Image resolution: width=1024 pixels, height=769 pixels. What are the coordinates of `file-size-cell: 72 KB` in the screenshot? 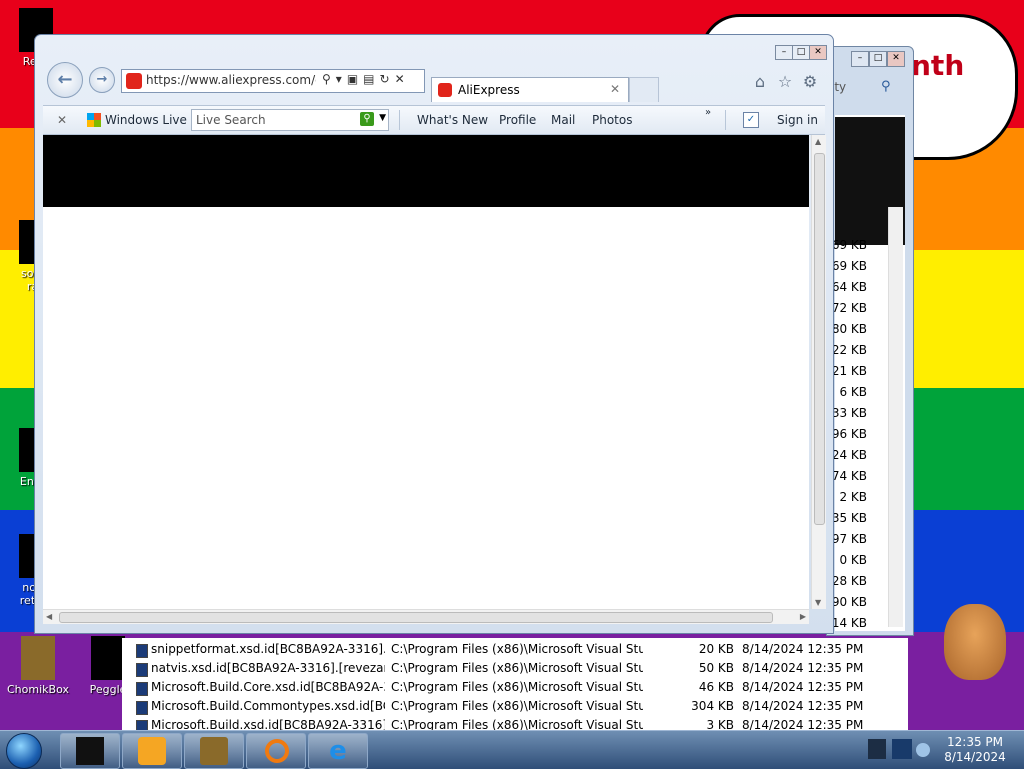 It's located at (849, 308).